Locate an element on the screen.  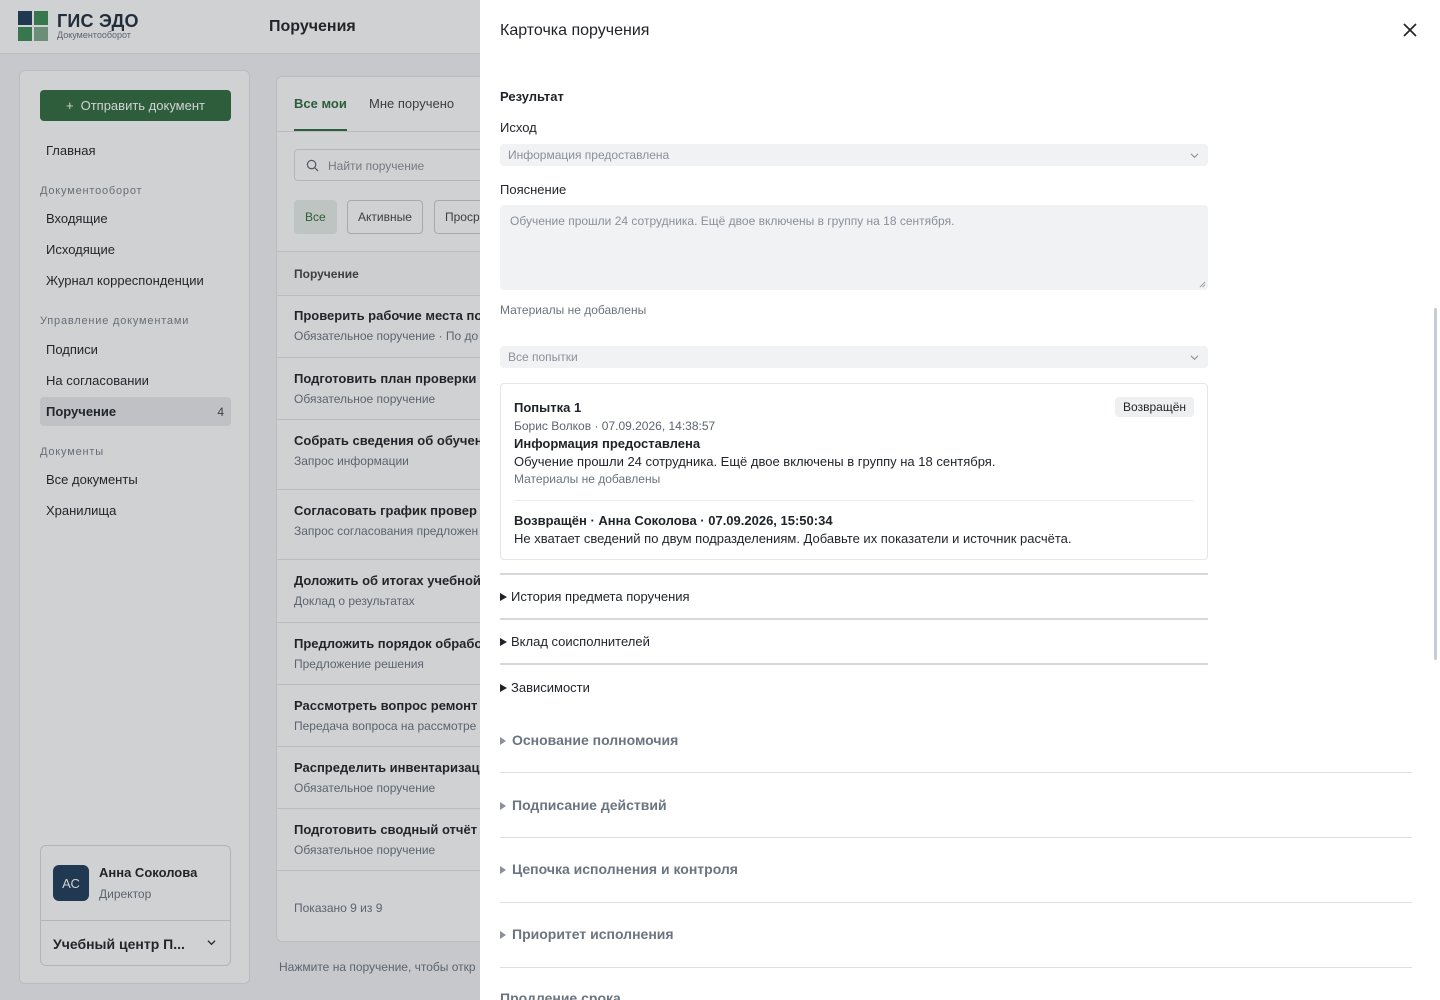
attempt-meta: Борис Волков · 07.09.2026, 14:38:57 is located at coordinates (615, 426).